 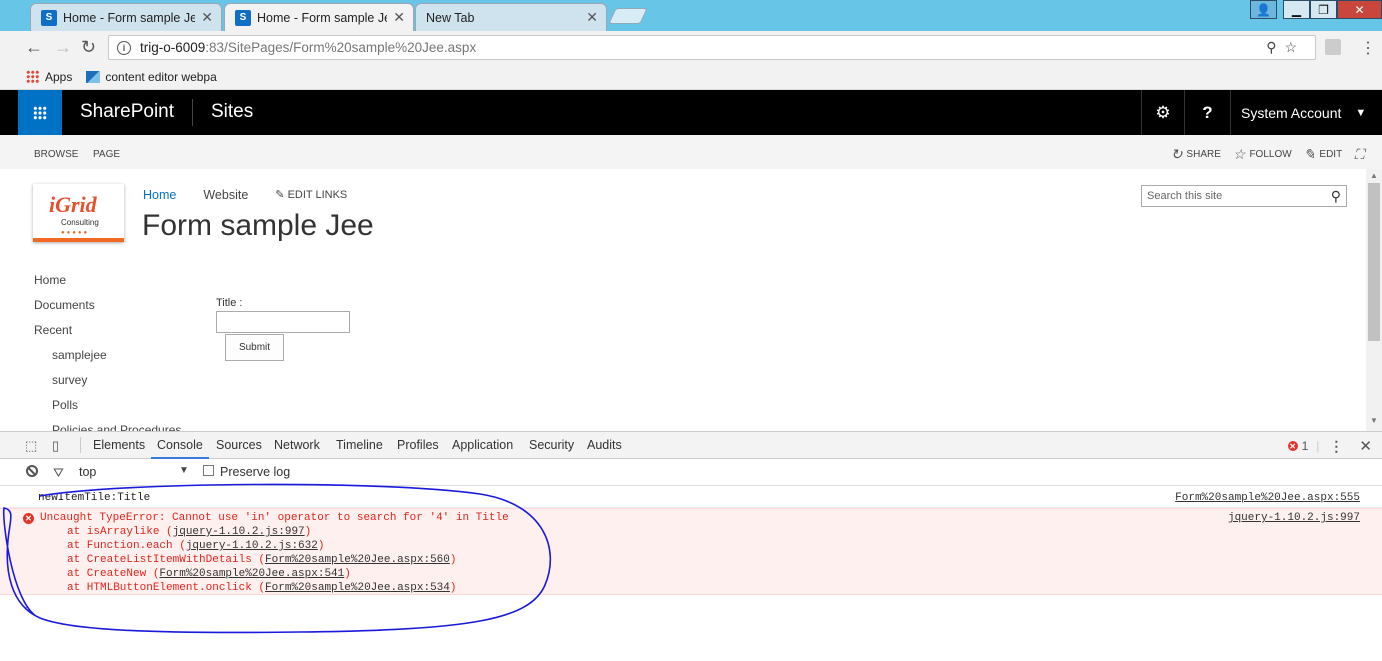 I want to click on stack-frame: at isArraylike (jquery-1.10.2.js:997), so click(x=189, y=532).